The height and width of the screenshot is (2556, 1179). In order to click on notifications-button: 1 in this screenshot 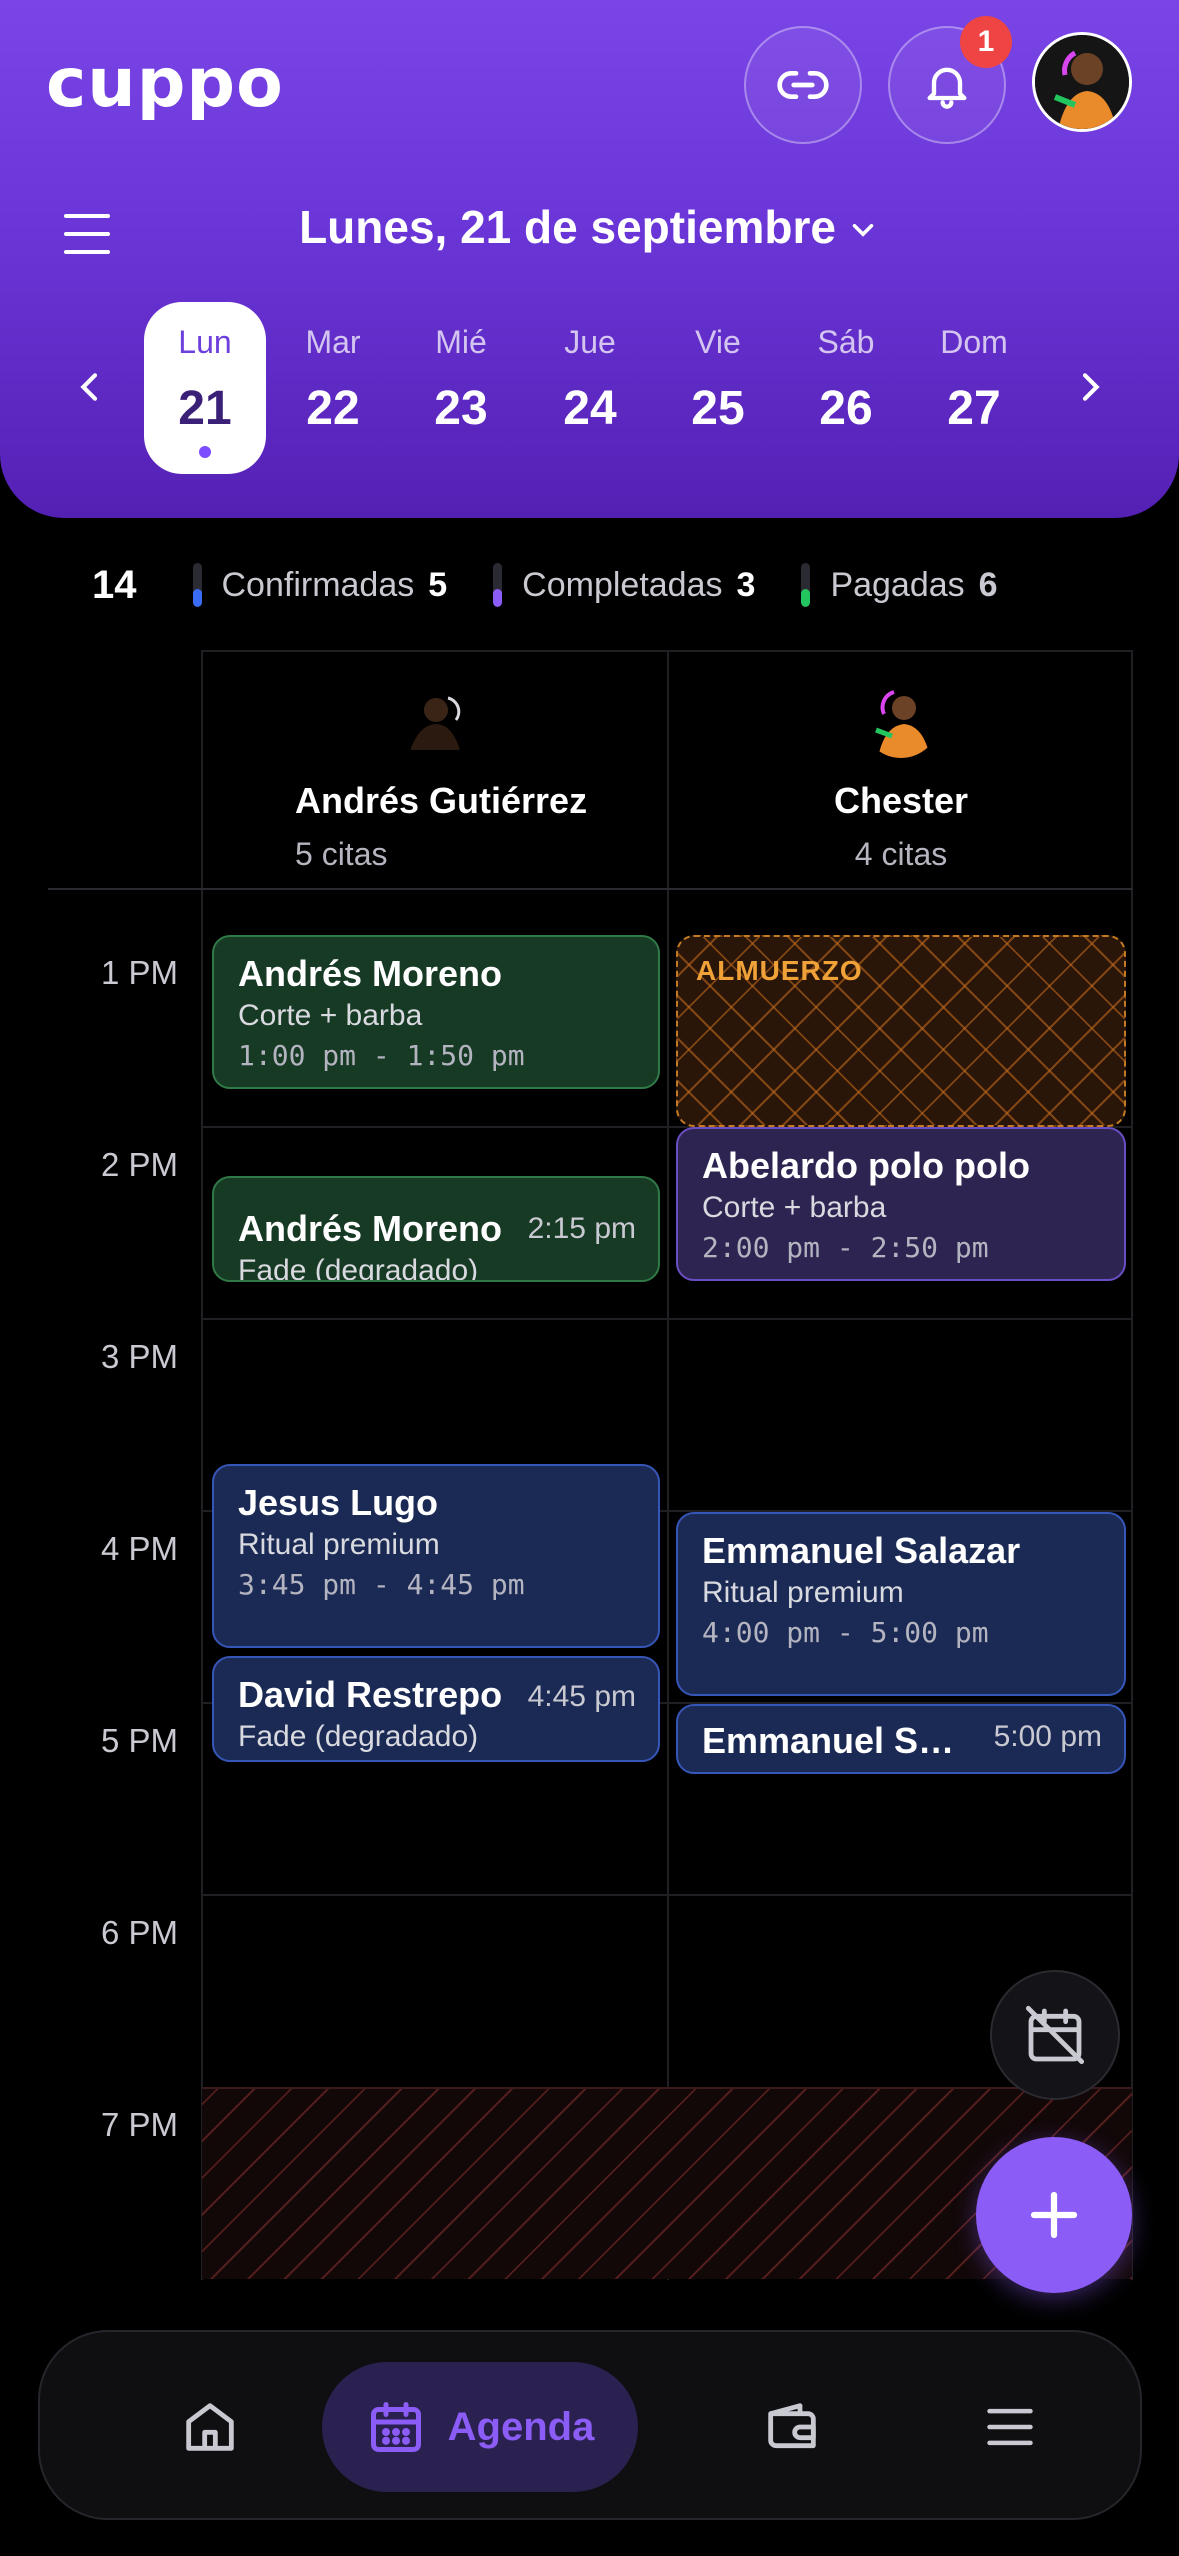, I will do `click(950, 80)`.